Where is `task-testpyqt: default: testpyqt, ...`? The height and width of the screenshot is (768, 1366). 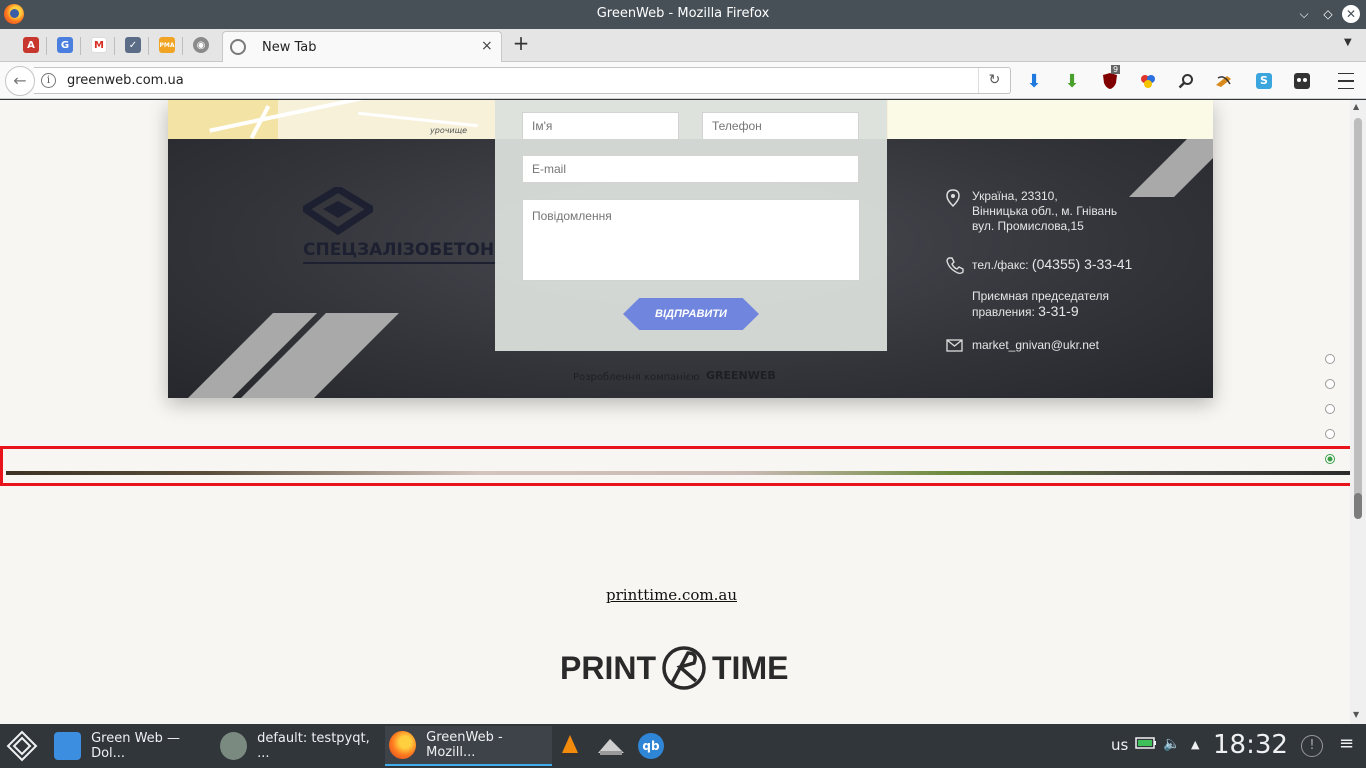 task-testpyqt: default: testpyqt, ... is located at coordinates (301, 746).